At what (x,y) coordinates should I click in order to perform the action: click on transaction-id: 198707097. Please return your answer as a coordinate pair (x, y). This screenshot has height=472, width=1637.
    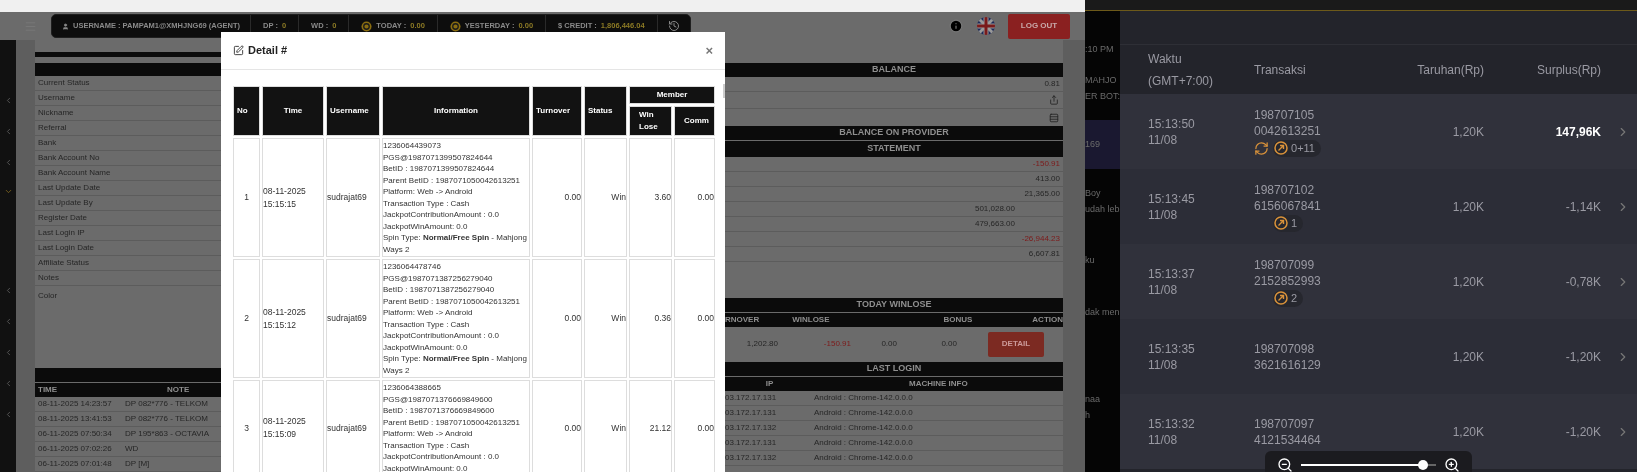
    Looking at the image, I should click on (1285, 423).